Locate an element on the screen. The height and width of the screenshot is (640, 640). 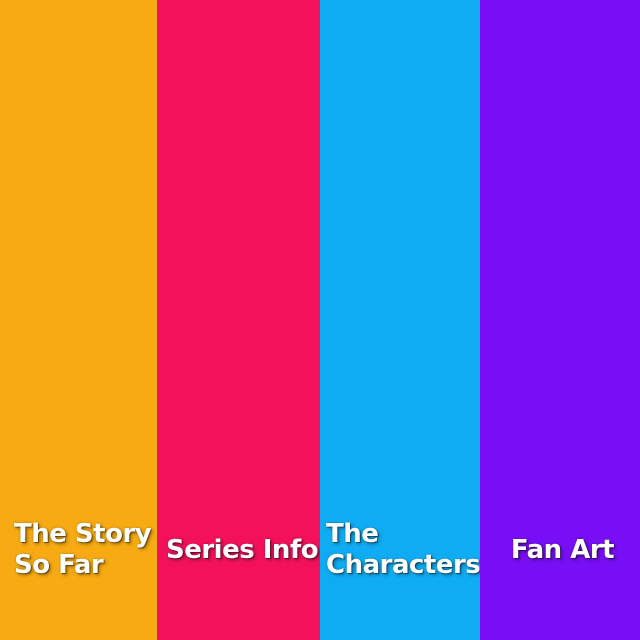
panel-label: Series Info is located at coordinates (242, 550).